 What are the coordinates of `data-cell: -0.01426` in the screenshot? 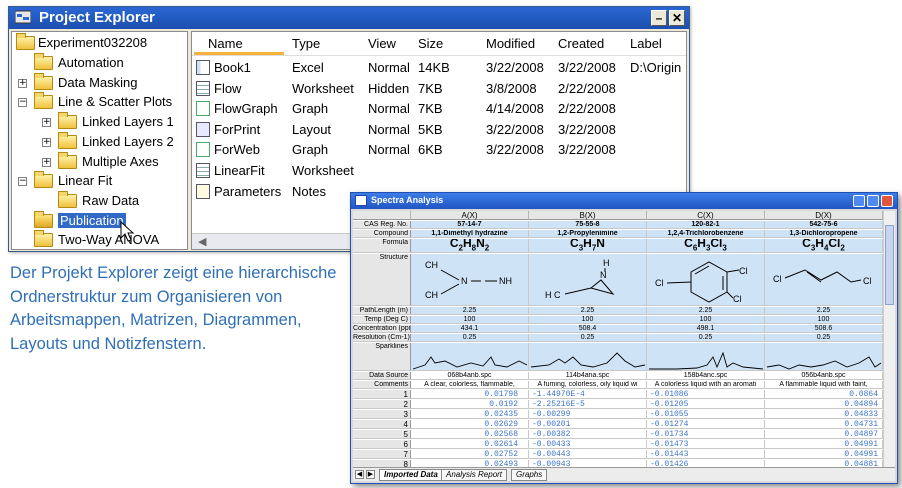 It's located at (706, 463).